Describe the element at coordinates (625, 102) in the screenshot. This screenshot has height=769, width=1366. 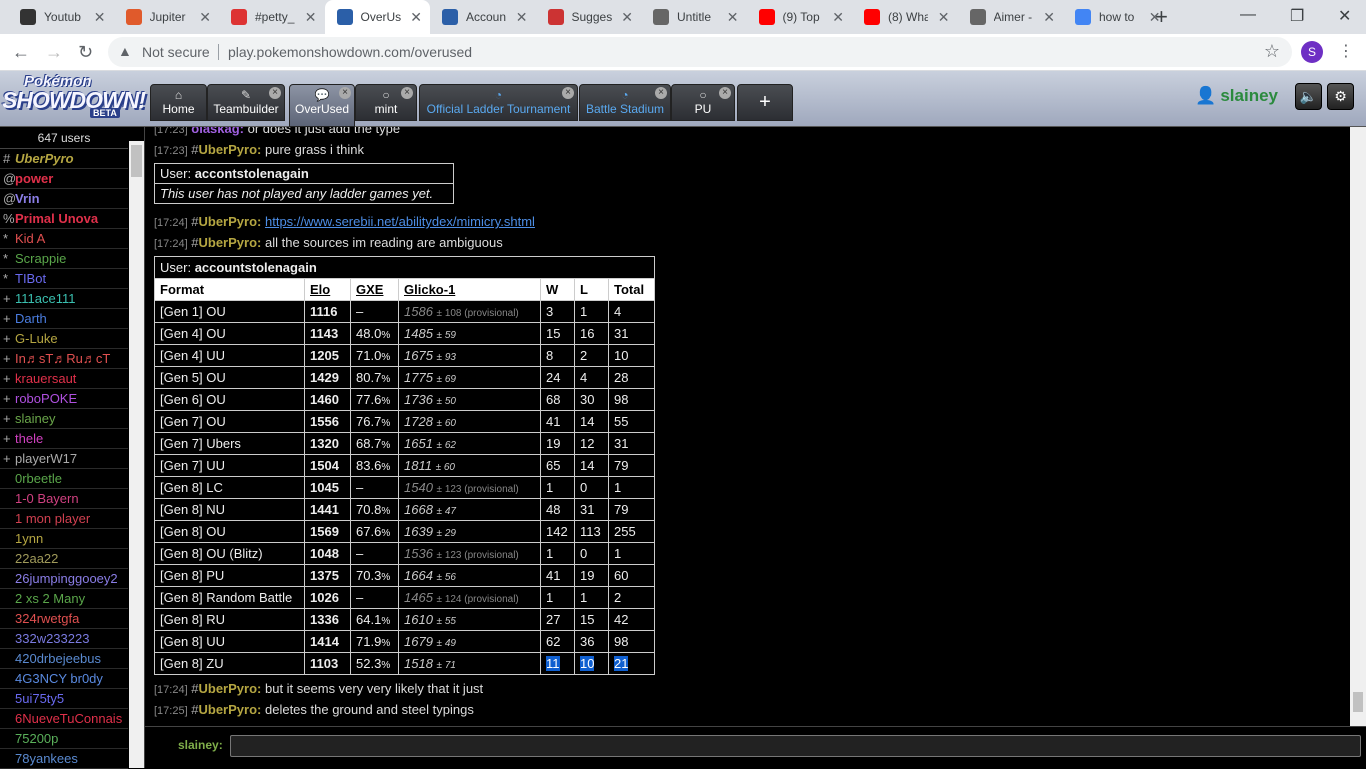
I see `tab-battle-stadium: ◔ Battle Stadium ×` at that location.